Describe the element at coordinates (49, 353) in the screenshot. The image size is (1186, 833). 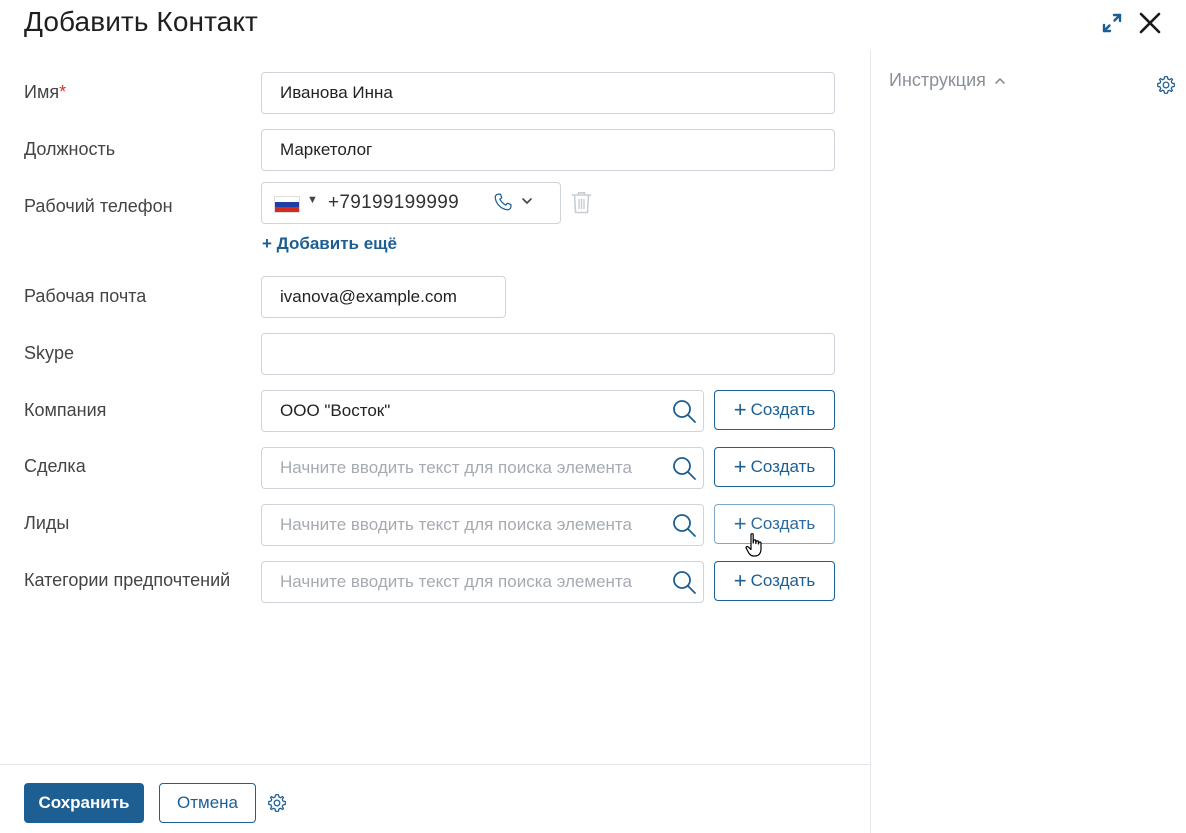
I see `skype-label: Skype` at that location.